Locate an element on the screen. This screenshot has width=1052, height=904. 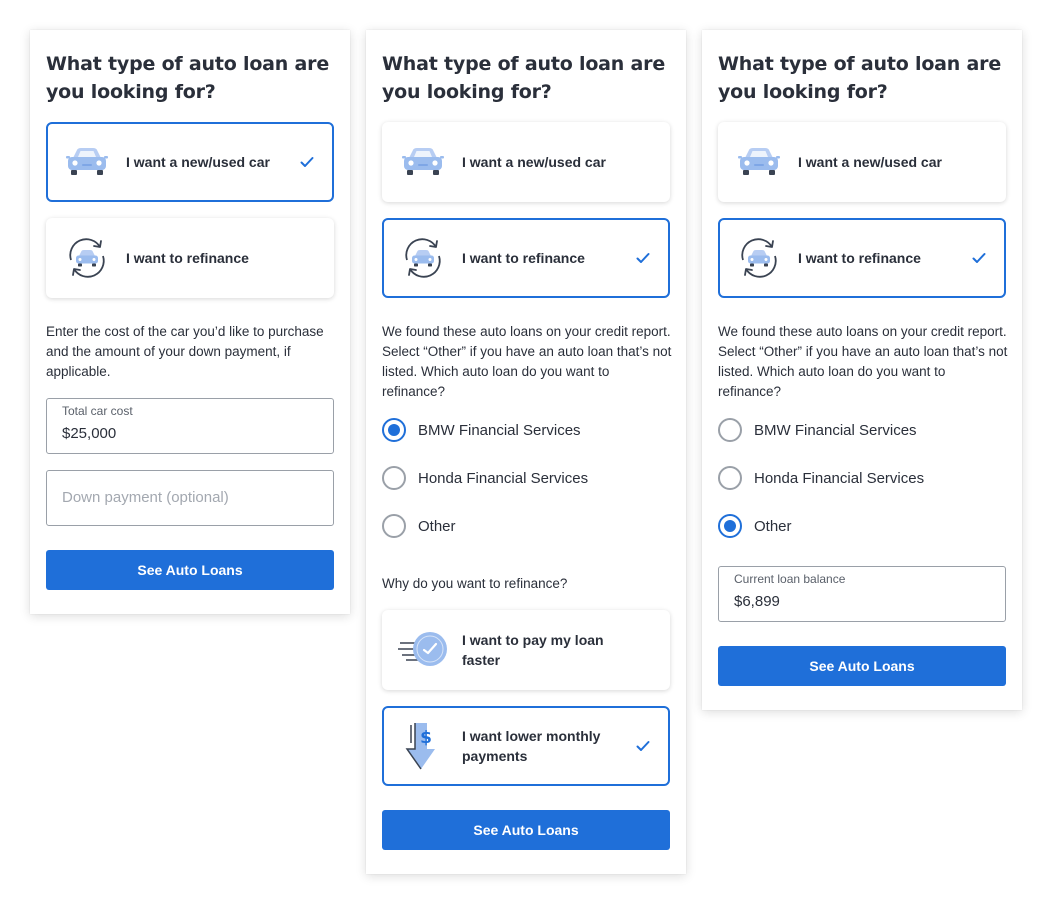
current-loan-balance-field: Current loan balance $6,899 is located at coordinates (862, 594).